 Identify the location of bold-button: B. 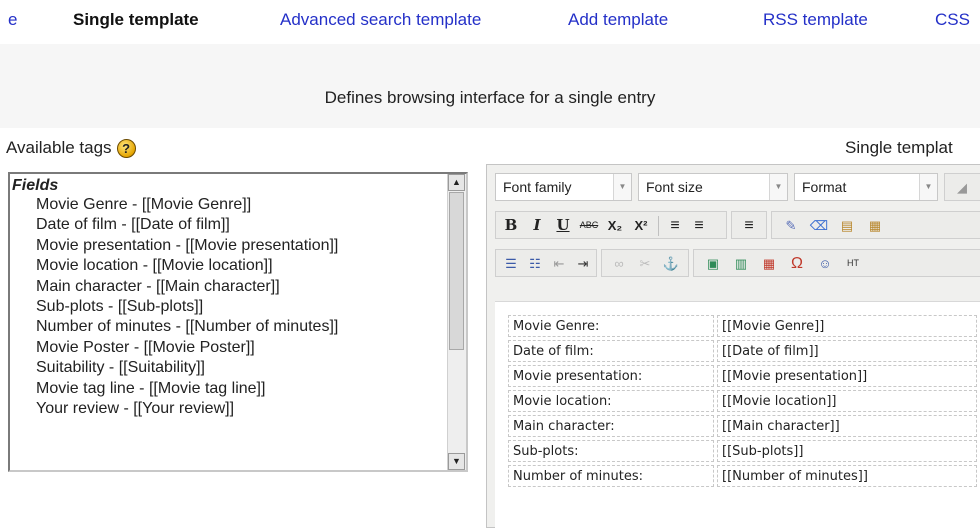
(511, 225).